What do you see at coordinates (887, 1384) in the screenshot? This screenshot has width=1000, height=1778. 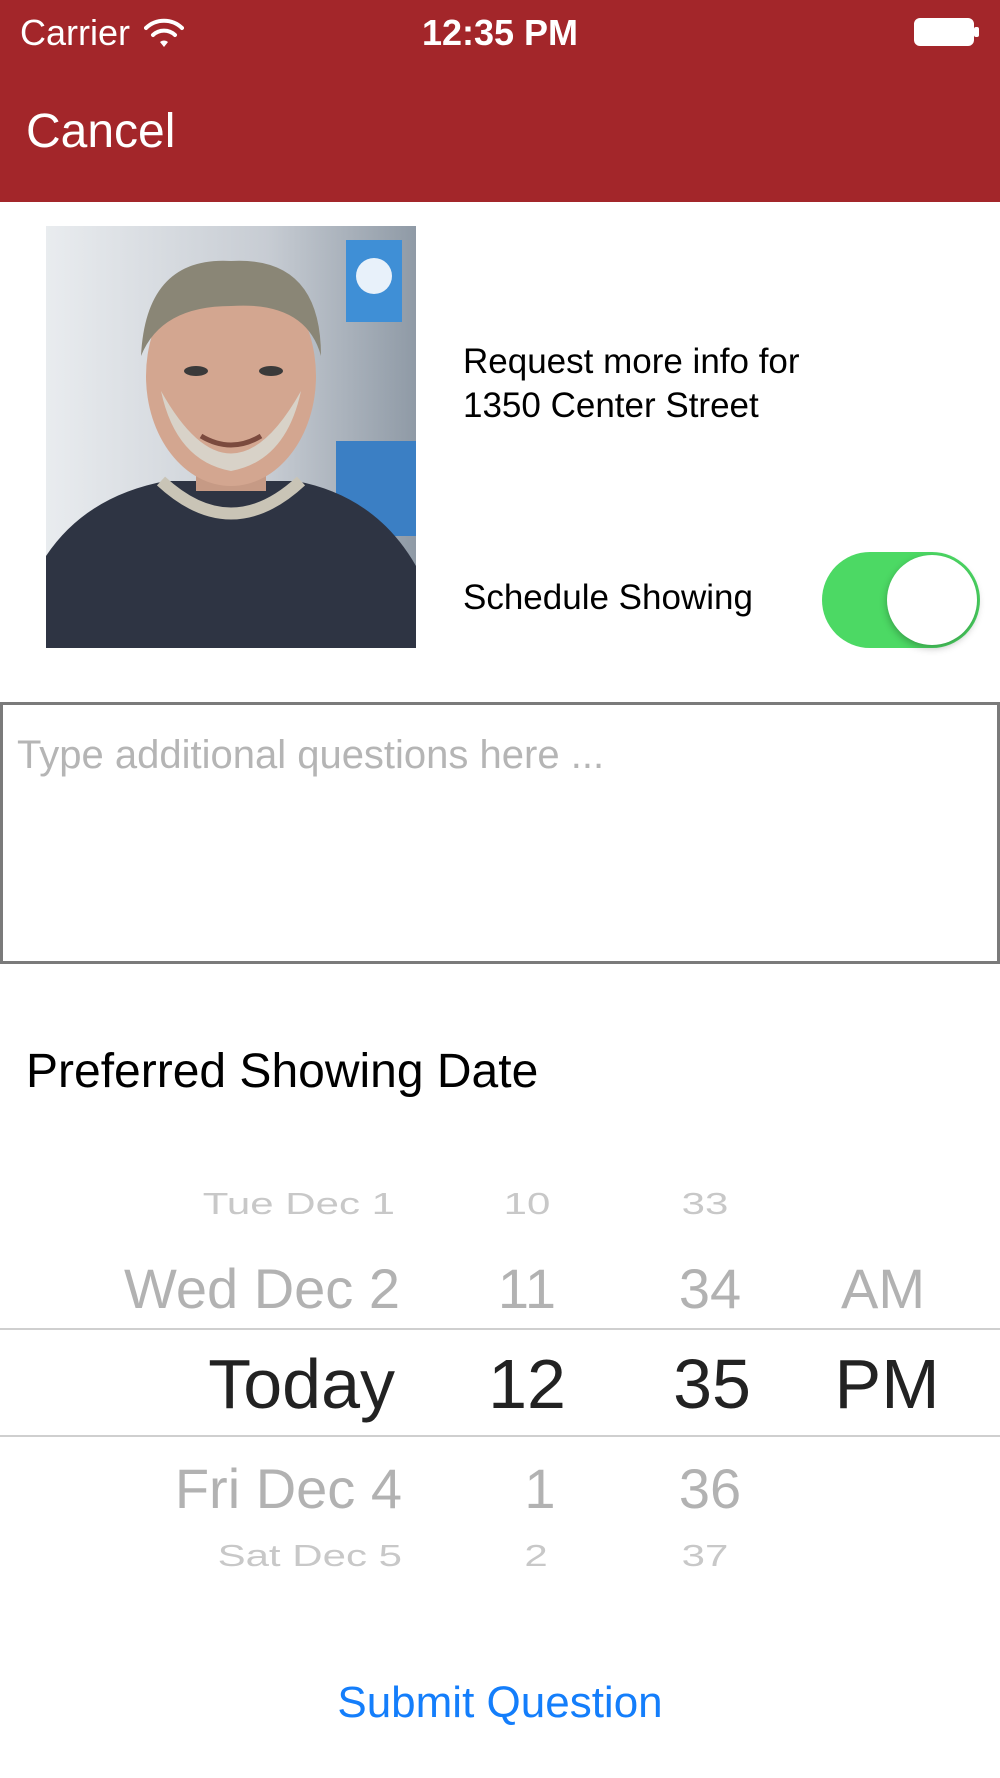 I see `picker-ampm-selected: PM` at bounding box center [887, 1384].